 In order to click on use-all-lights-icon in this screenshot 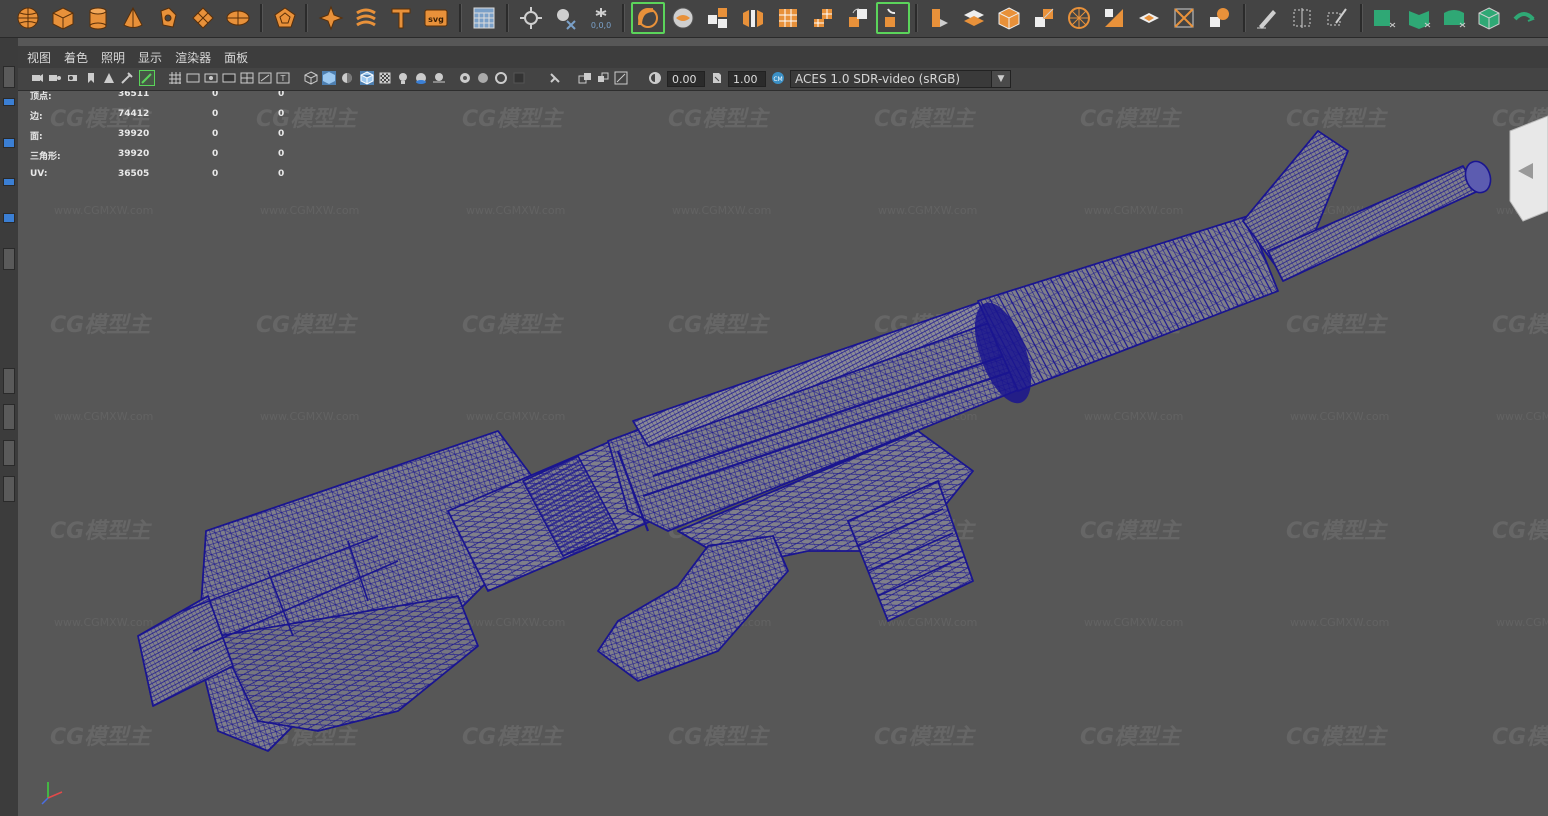, I will do `click(403, 78)`.